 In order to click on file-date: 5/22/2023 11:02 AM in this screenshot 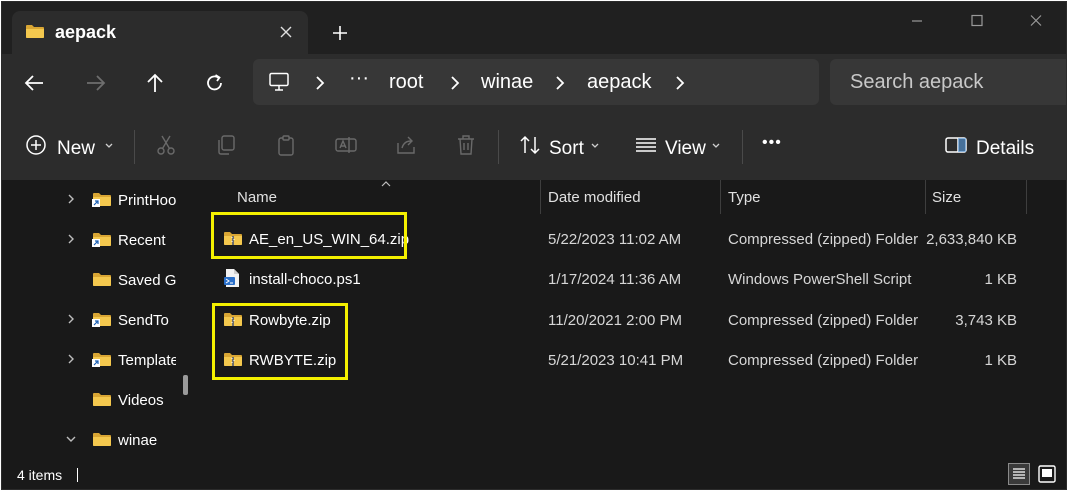, I will do `click(615, 239)`.